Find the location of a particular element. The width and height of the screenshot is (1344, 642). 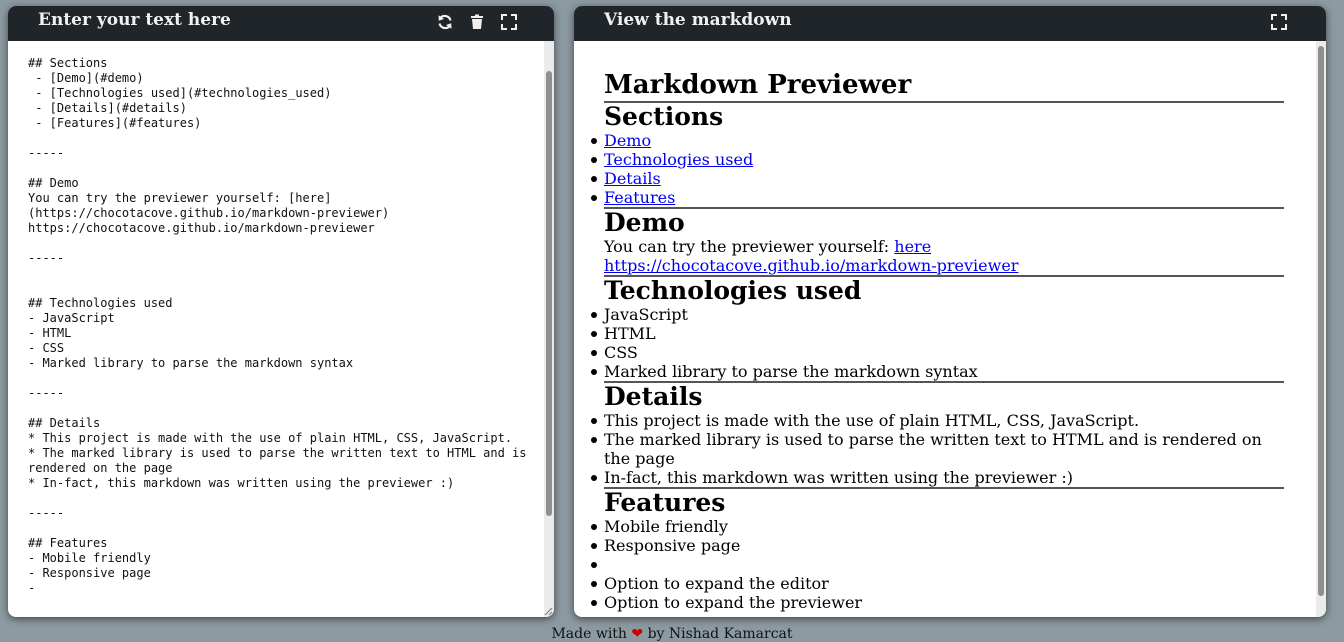

list-item: Technologies used is located at coordinates (937, 159).